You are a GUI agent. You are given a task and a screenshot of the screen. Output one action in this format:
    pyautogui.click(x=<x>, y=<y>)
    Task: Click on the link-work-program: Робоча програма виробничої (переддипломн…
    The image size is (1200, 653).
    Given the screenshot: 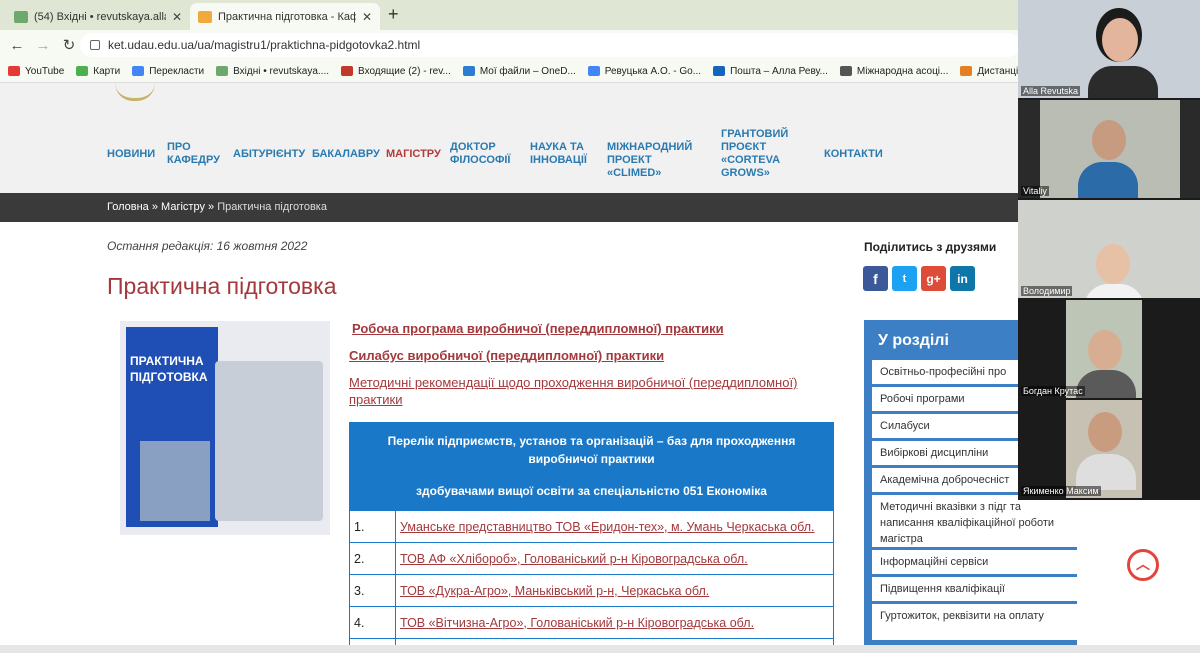 What is the action you would take?
    pyautogui.click(x=590, y=328)
    